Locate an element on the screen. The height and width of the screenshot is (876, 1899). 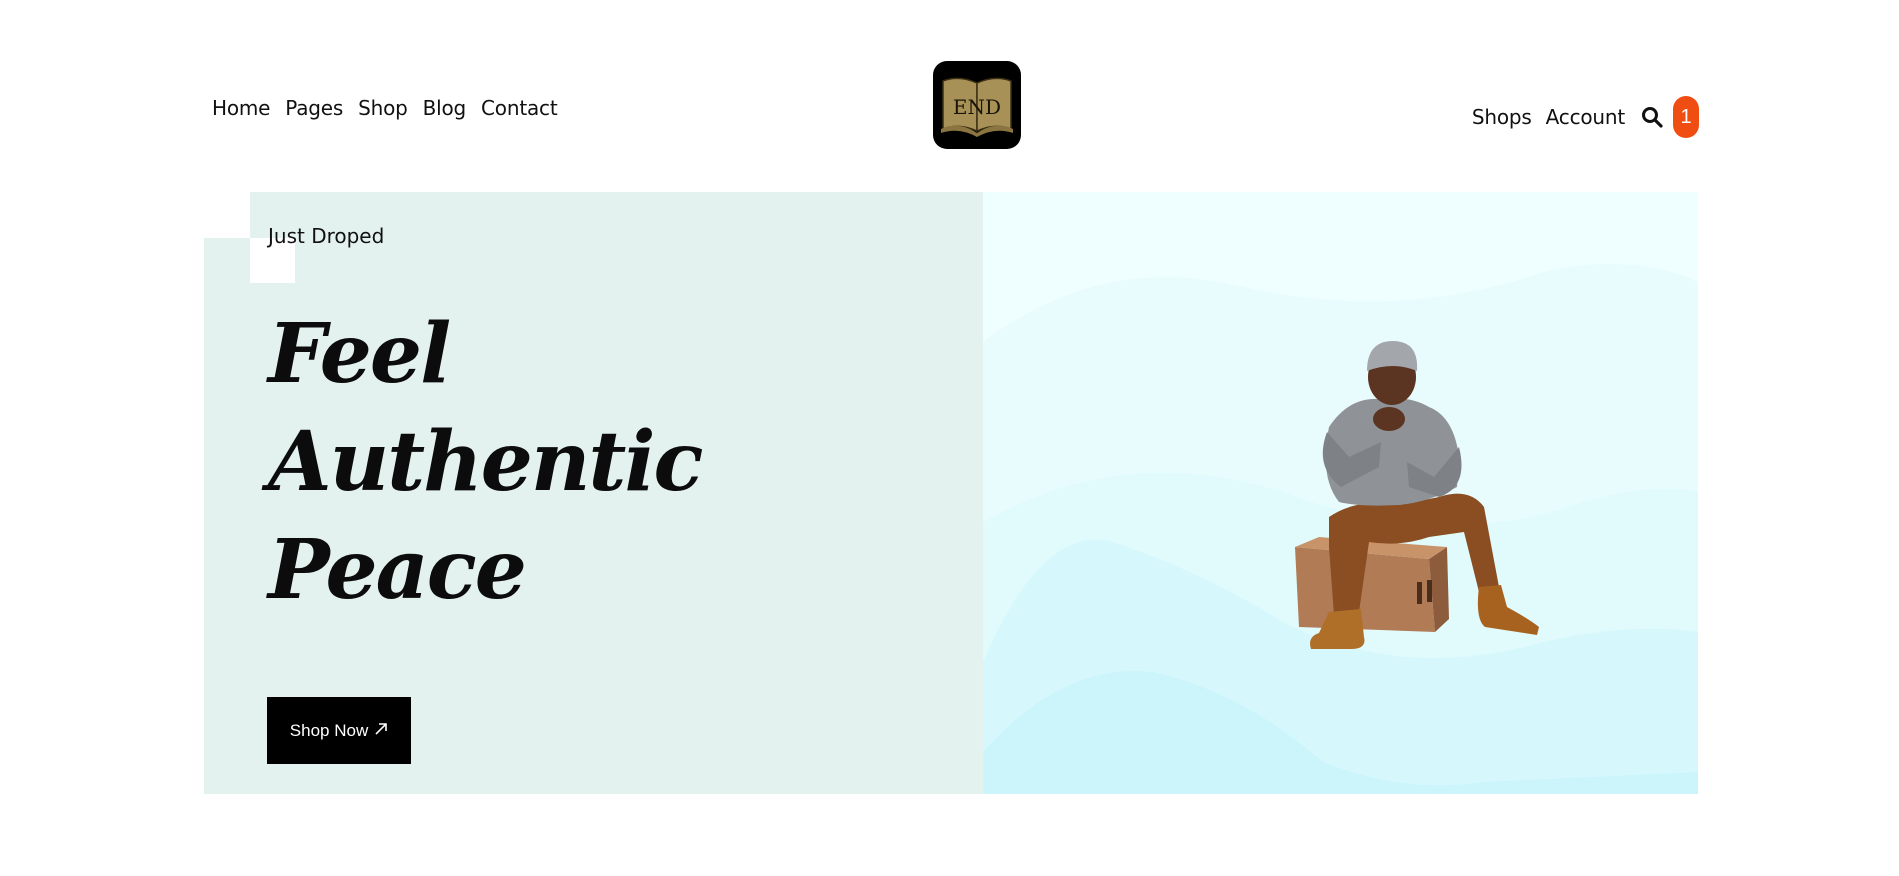
arrow-up-right-icon is located at coordinates (381, 731).